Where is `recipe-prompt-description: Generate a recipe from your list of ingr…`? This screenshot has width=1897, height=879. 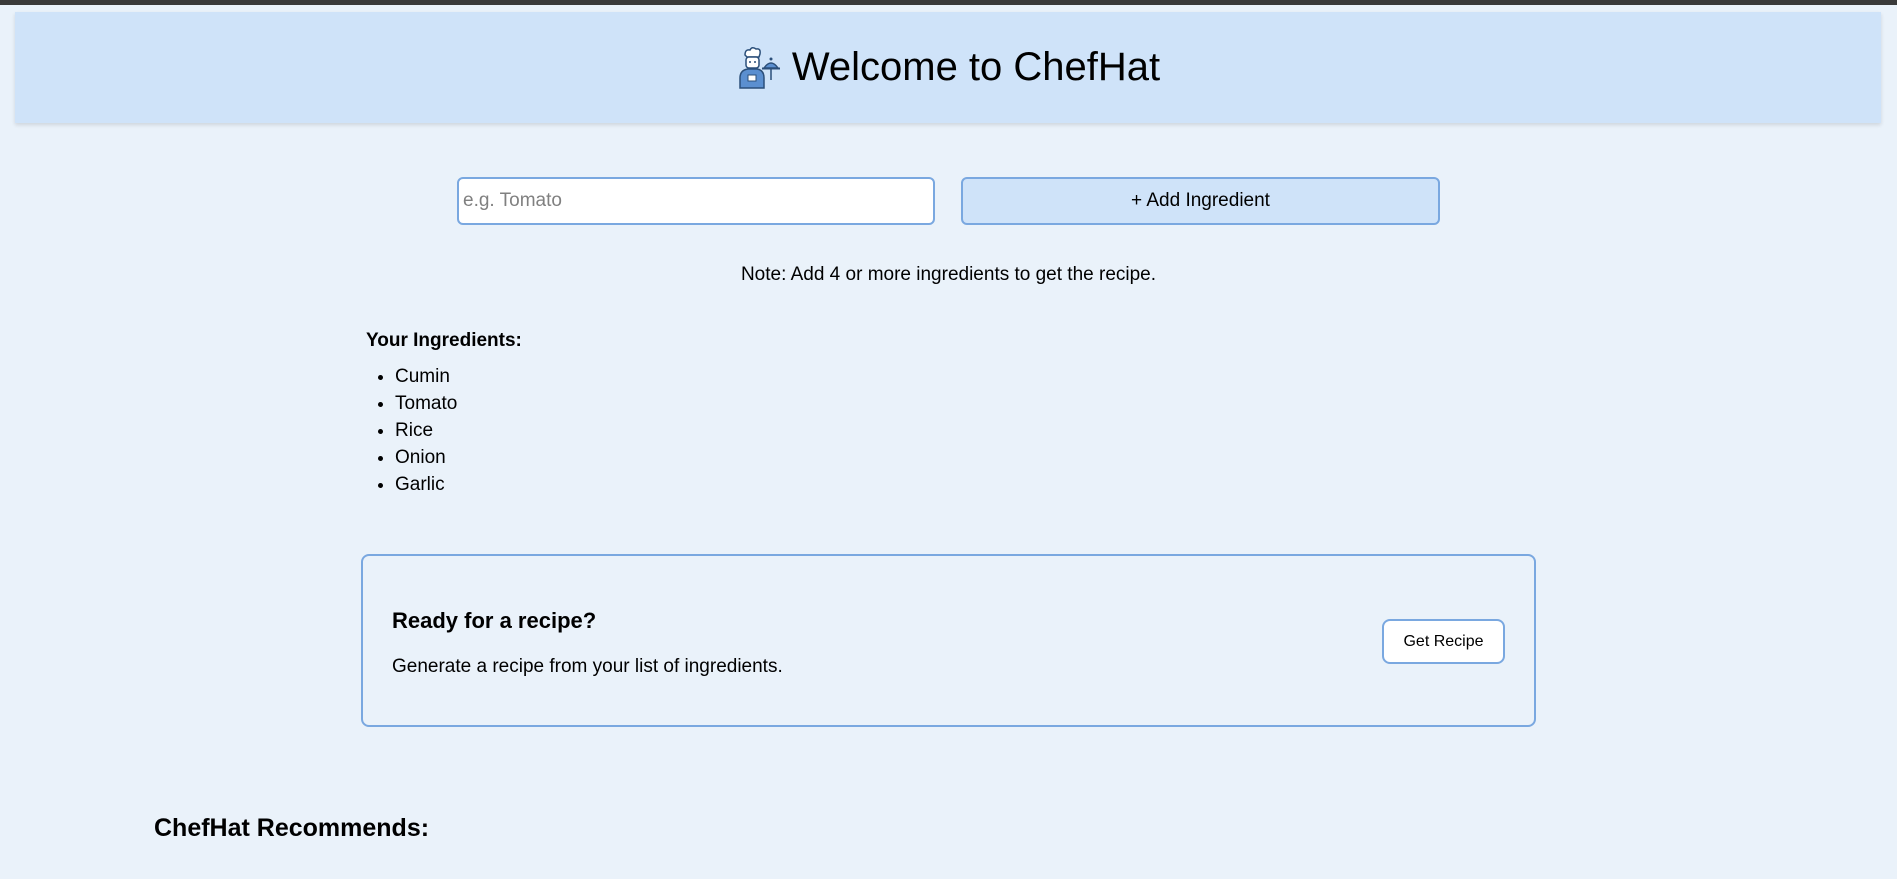
recipe-prompt-description: Generate a recipe from your list of ingr… is located at coordinates (587, 666).